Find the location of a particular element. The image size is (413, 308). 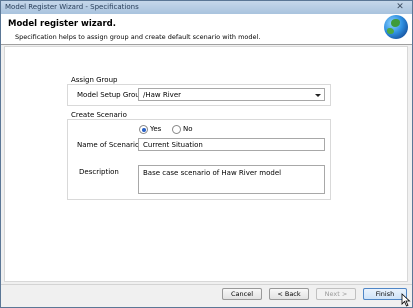

model-setup-group-label: Model Setup Group is located at coordinates (111, 95).